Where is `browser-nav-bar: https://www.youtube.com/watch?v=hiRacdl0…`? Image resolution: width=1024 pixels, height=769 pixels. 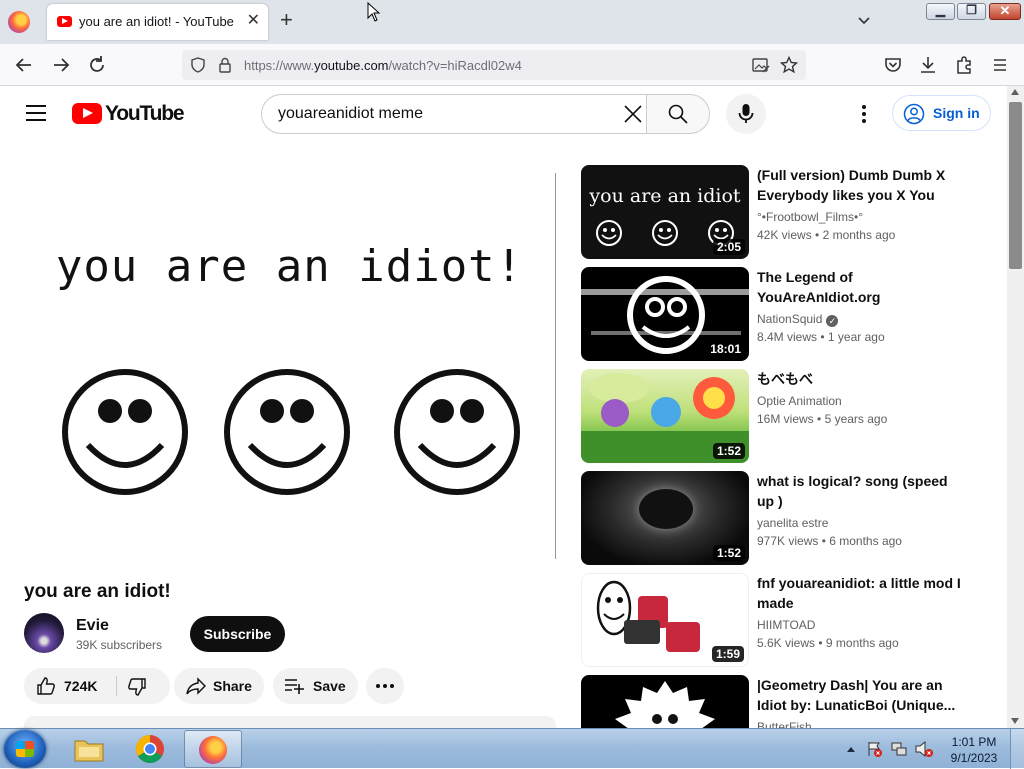
browser-nav-bar: https://www.youtube.com/watch?v=hiRacdl0… is located at coordinates (512, 65).